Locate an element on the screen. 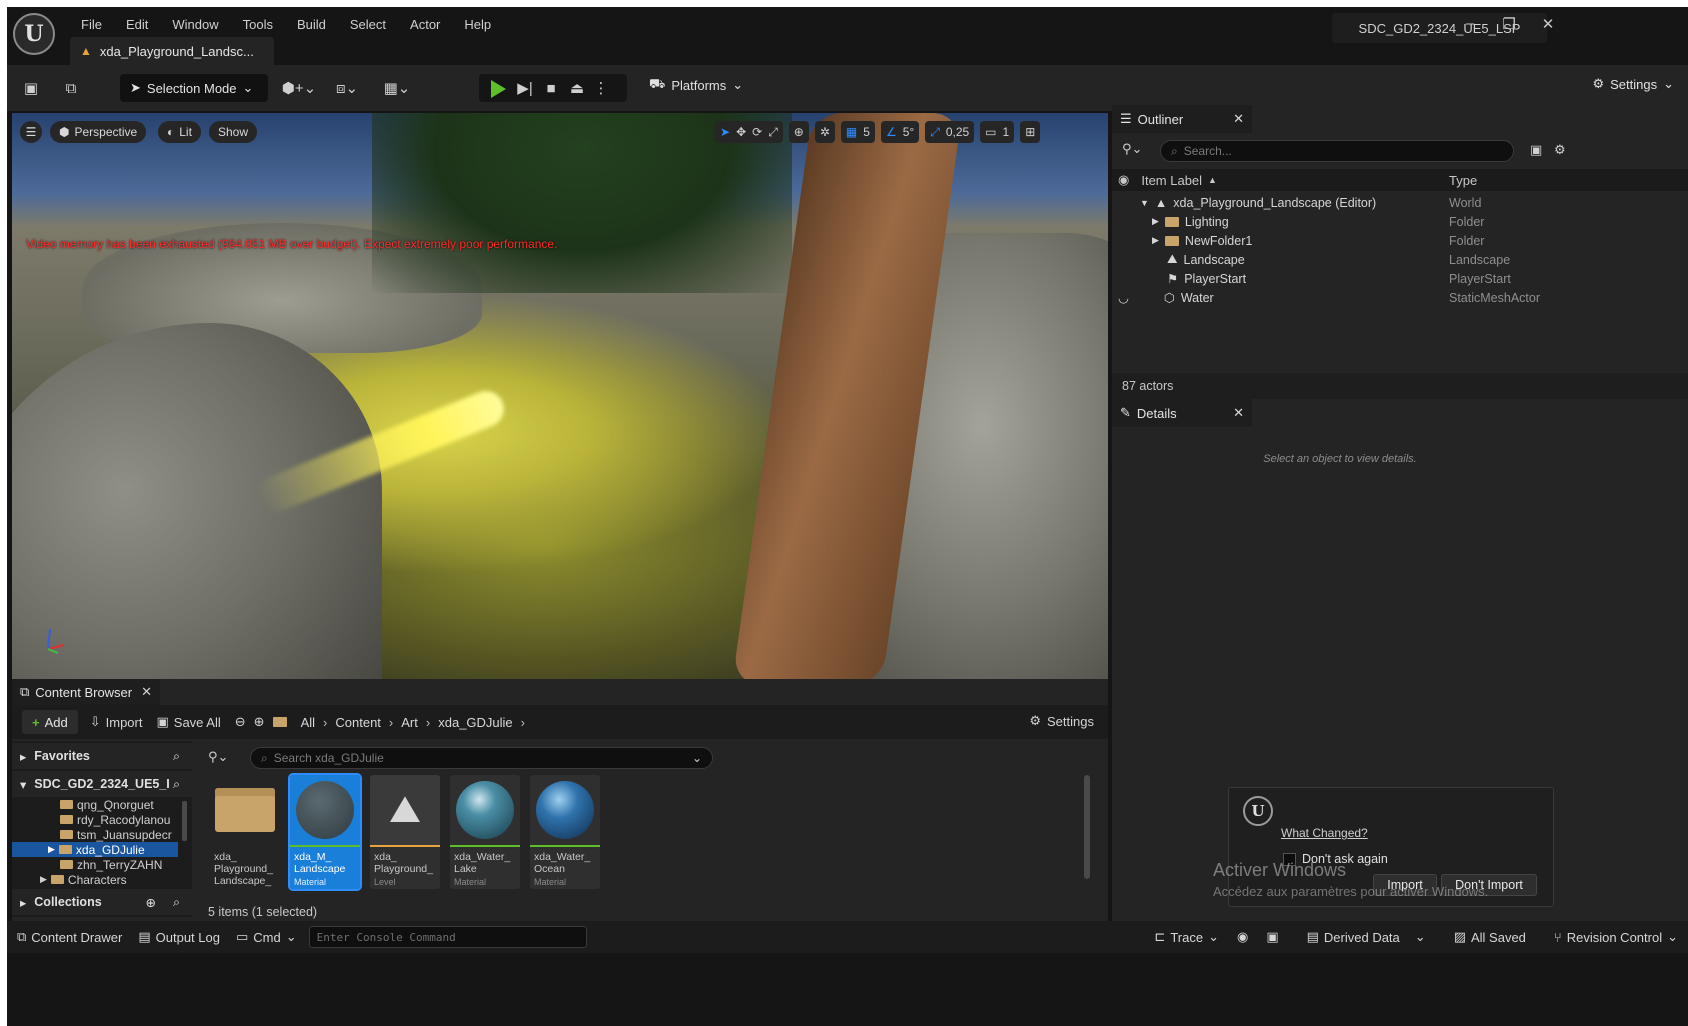  lit-button: ◐ Lit is located at coordinates (179, 132).